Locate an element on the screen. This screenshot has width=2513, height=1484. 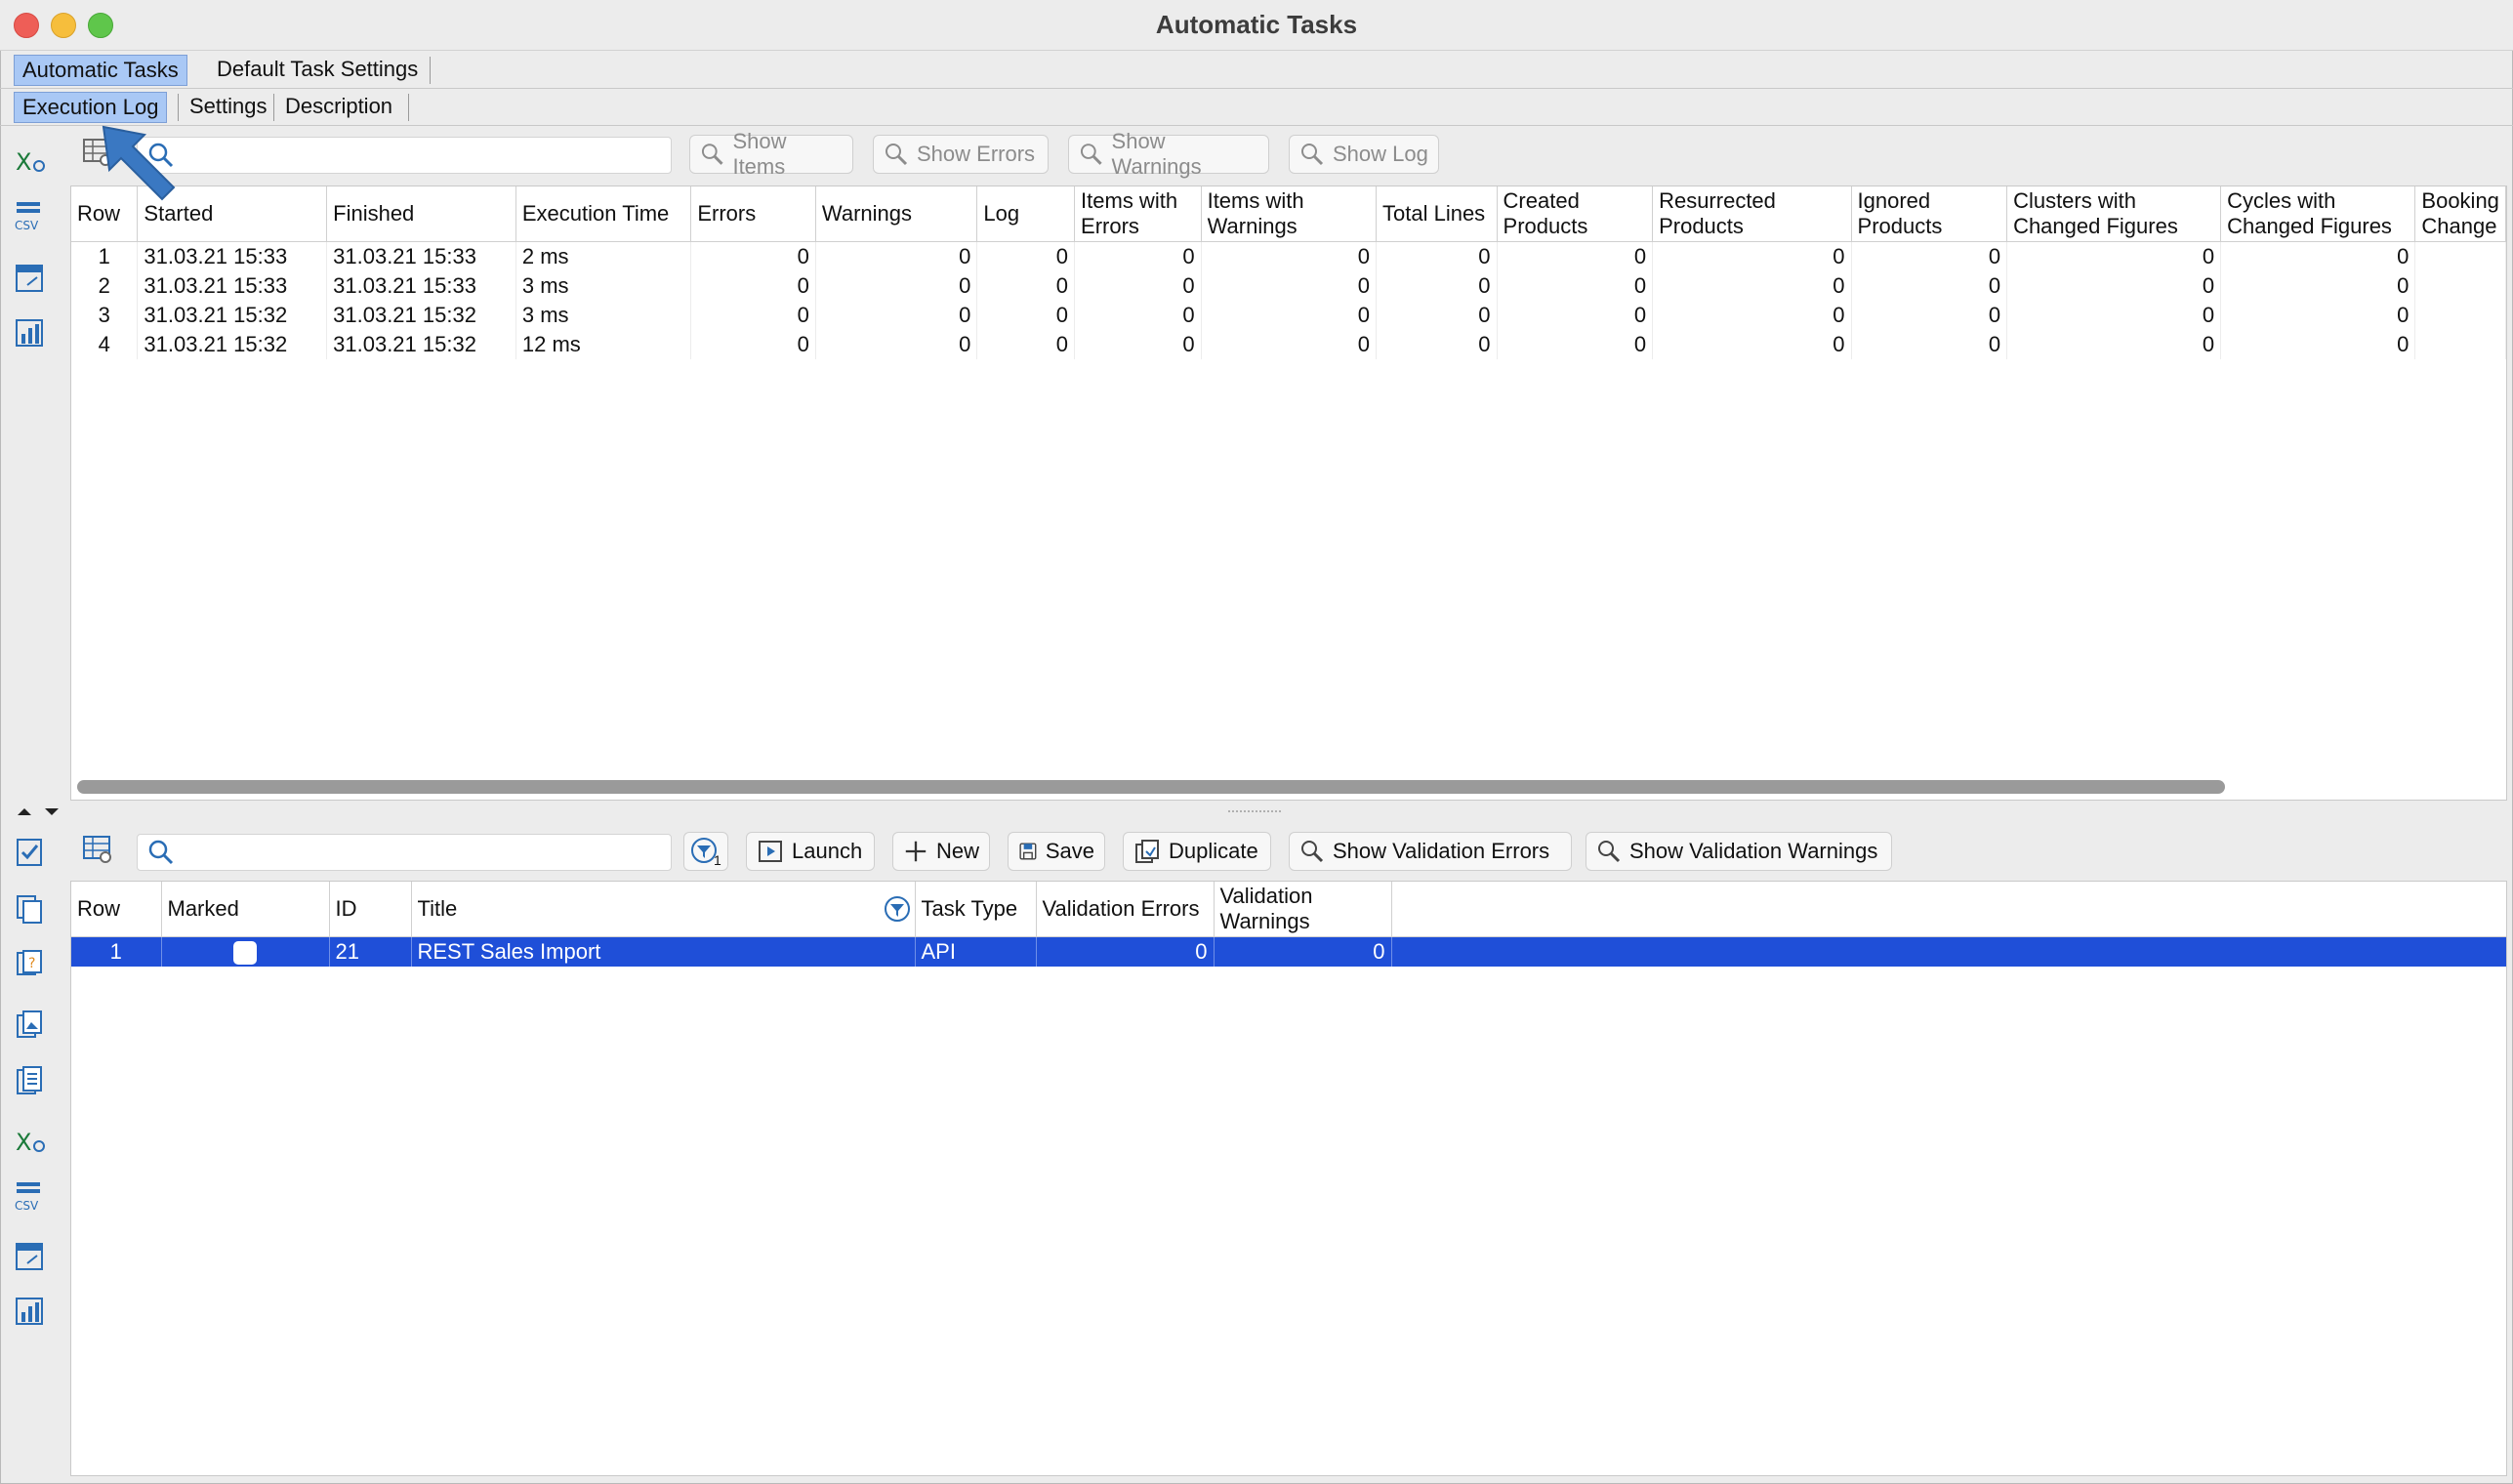
marked-checkbox is located at coordinates (245, 953).